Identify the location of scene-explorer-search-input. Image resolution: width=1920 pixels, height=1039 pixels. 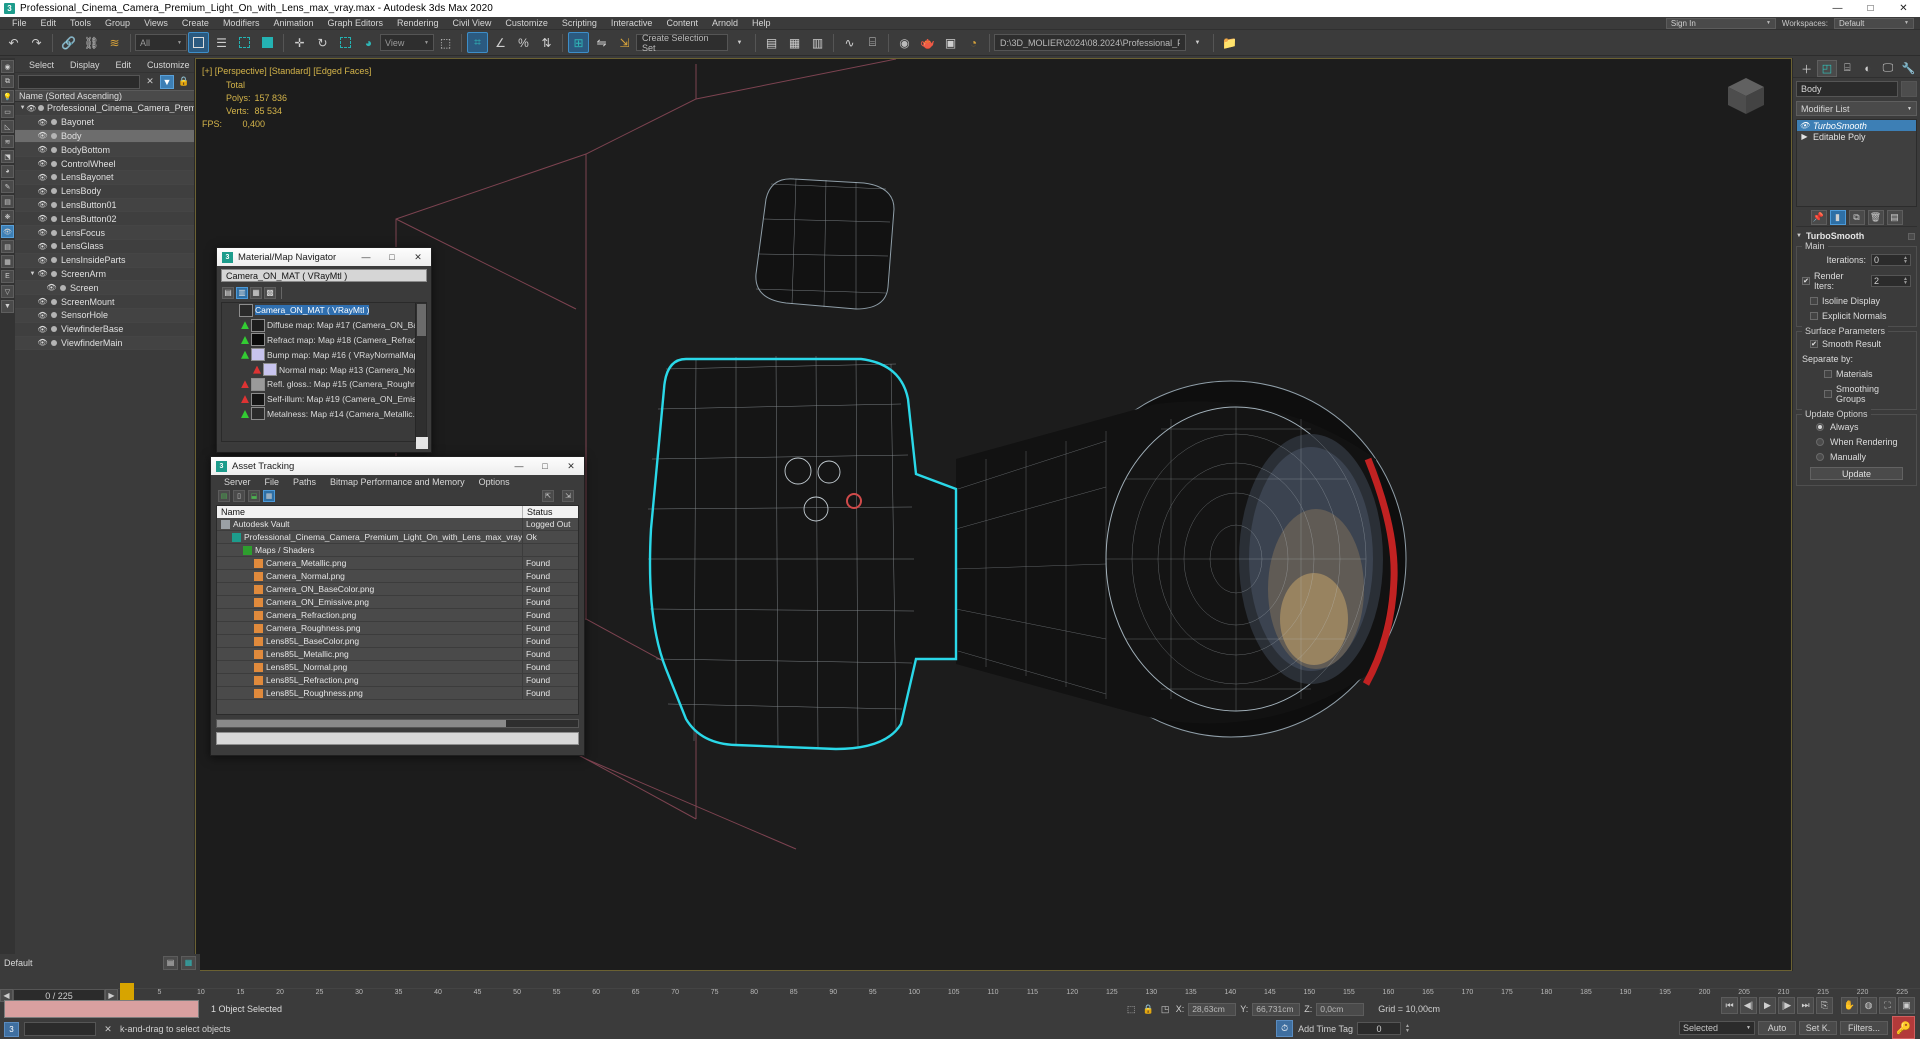
(79, 81).